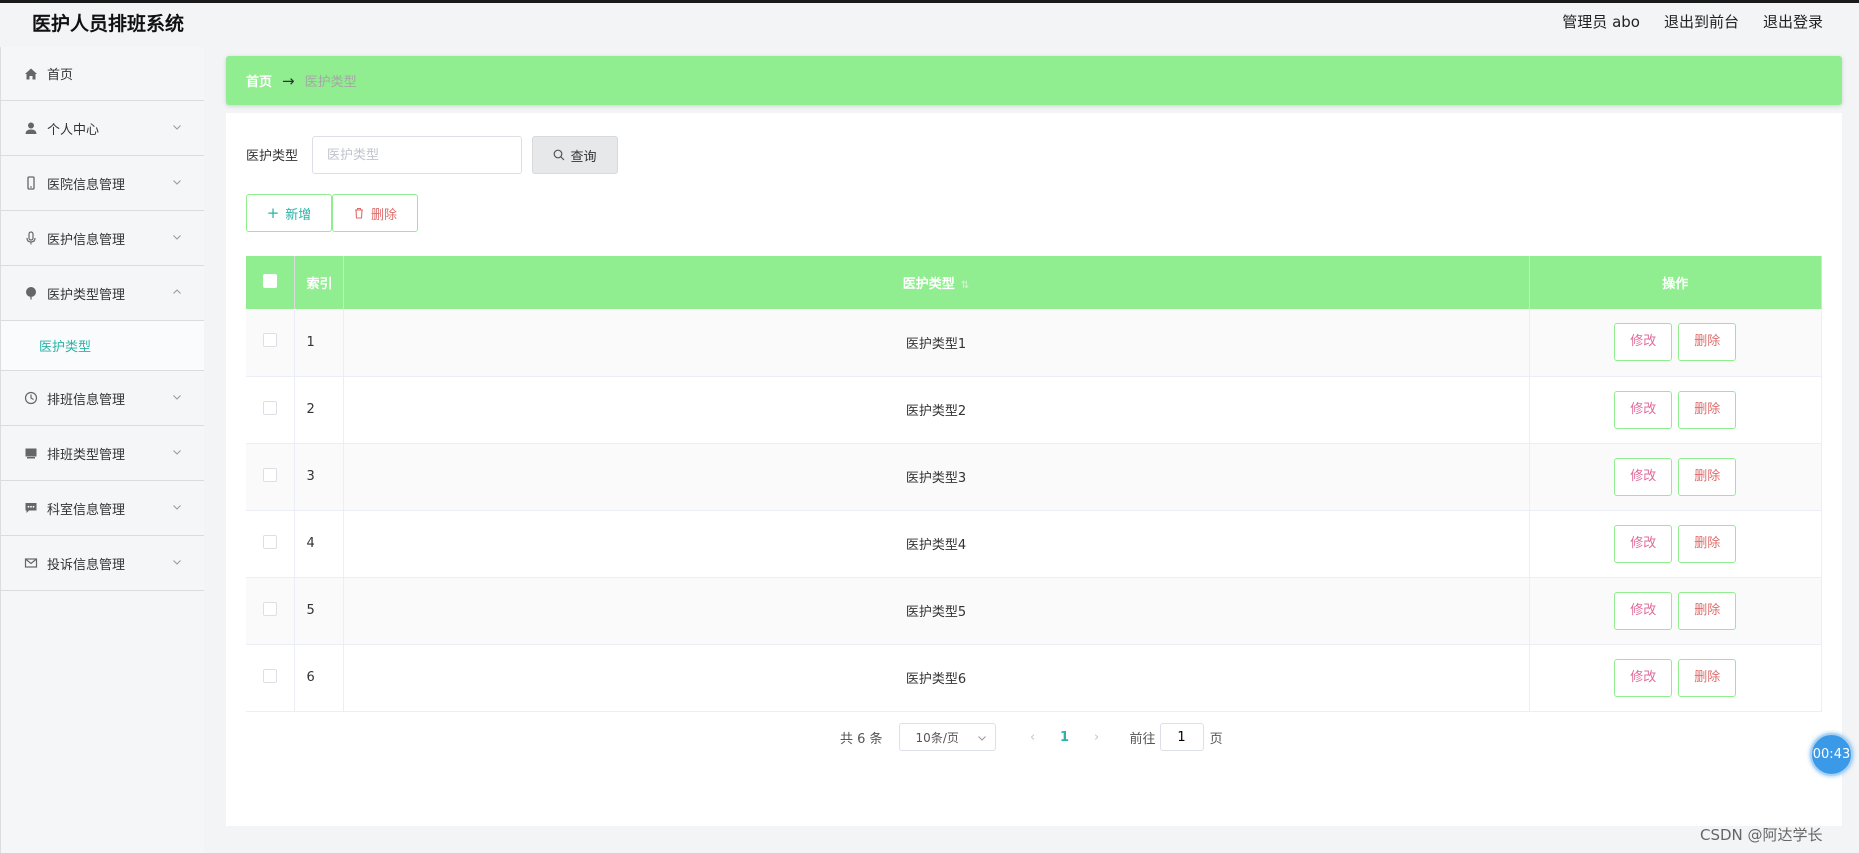 The height and width of the screenshot is (853, 1859). What do you see at coordinates (86, 295) in the screenshot?
I see `sidebar-item-label: 医护类型管理` at bounding box center [86, 295].